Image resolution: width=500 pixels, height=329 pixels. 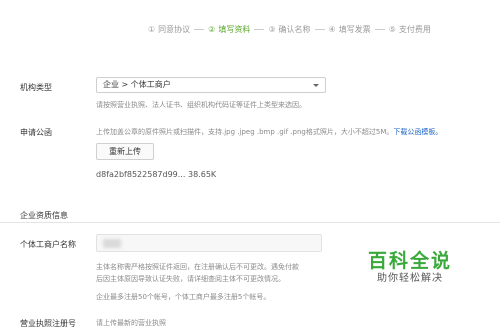 I want to click on step-confirm-name: ③ 确认名称, so click(x=289, y=29).